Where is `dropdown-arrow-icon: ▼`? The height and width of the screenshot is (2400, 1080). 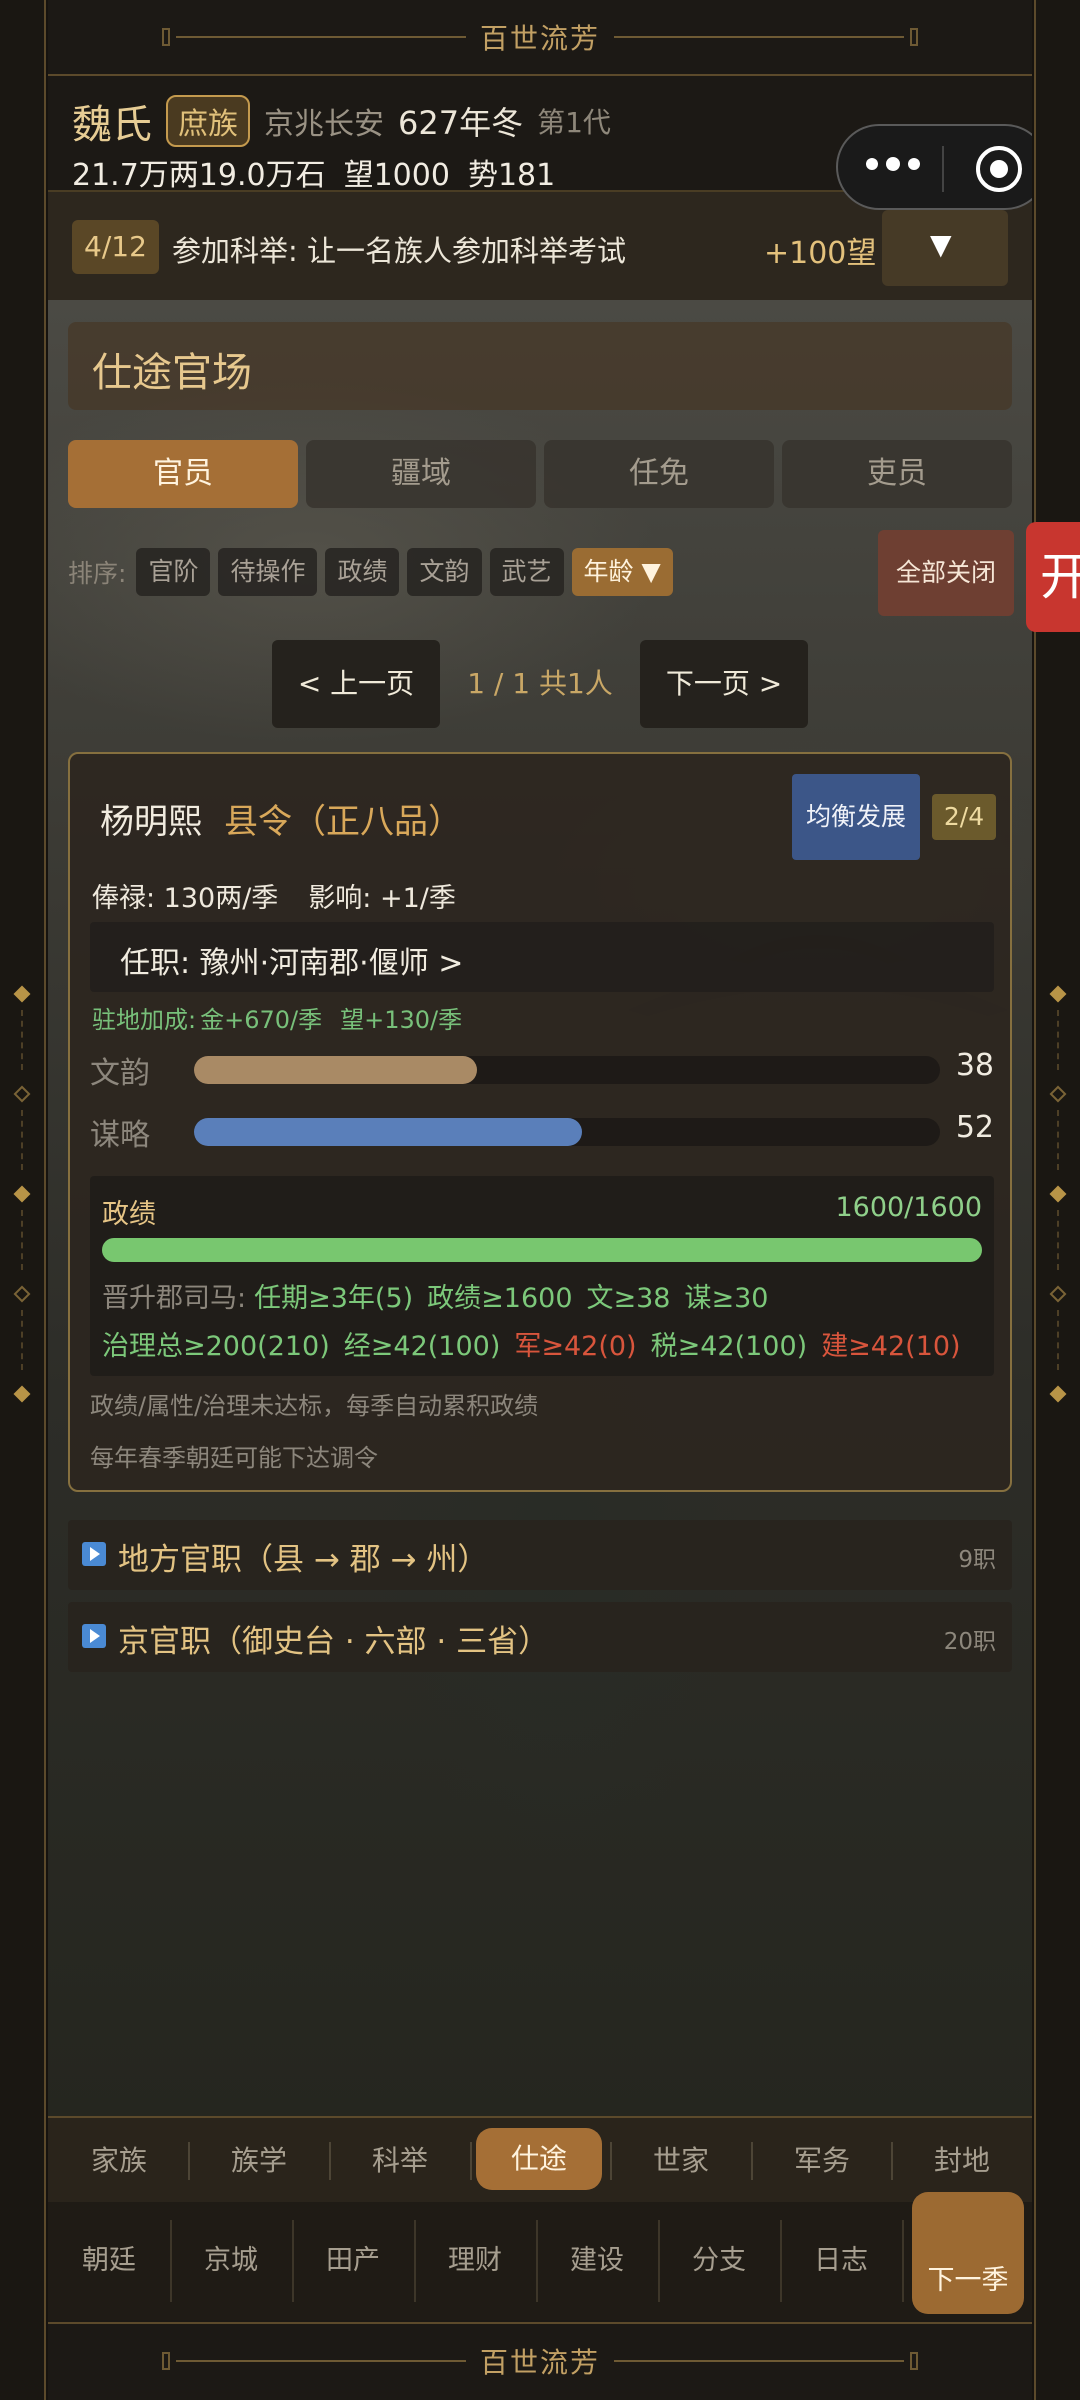 dropdown-arrow-icon: ▼ is located at coordinates (941, 244).